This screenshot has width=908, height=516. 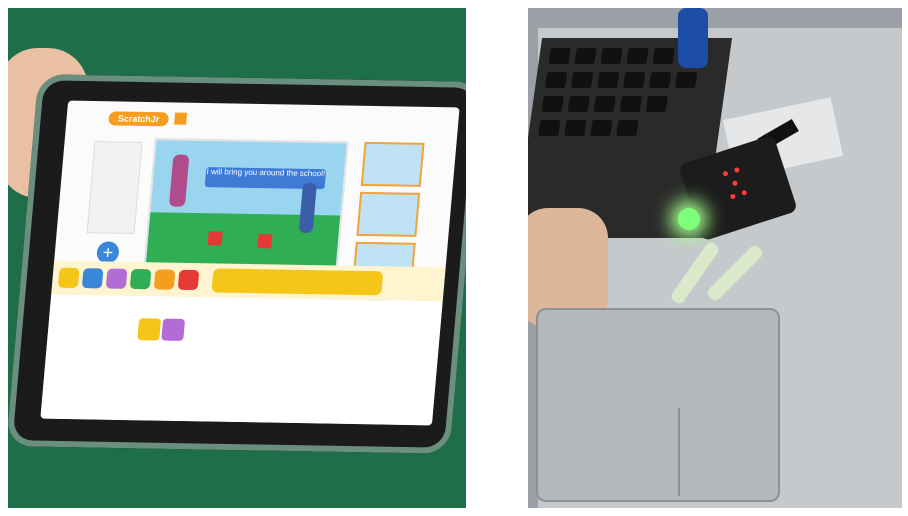 I want to click on script-area, so click(x=241, y=360).